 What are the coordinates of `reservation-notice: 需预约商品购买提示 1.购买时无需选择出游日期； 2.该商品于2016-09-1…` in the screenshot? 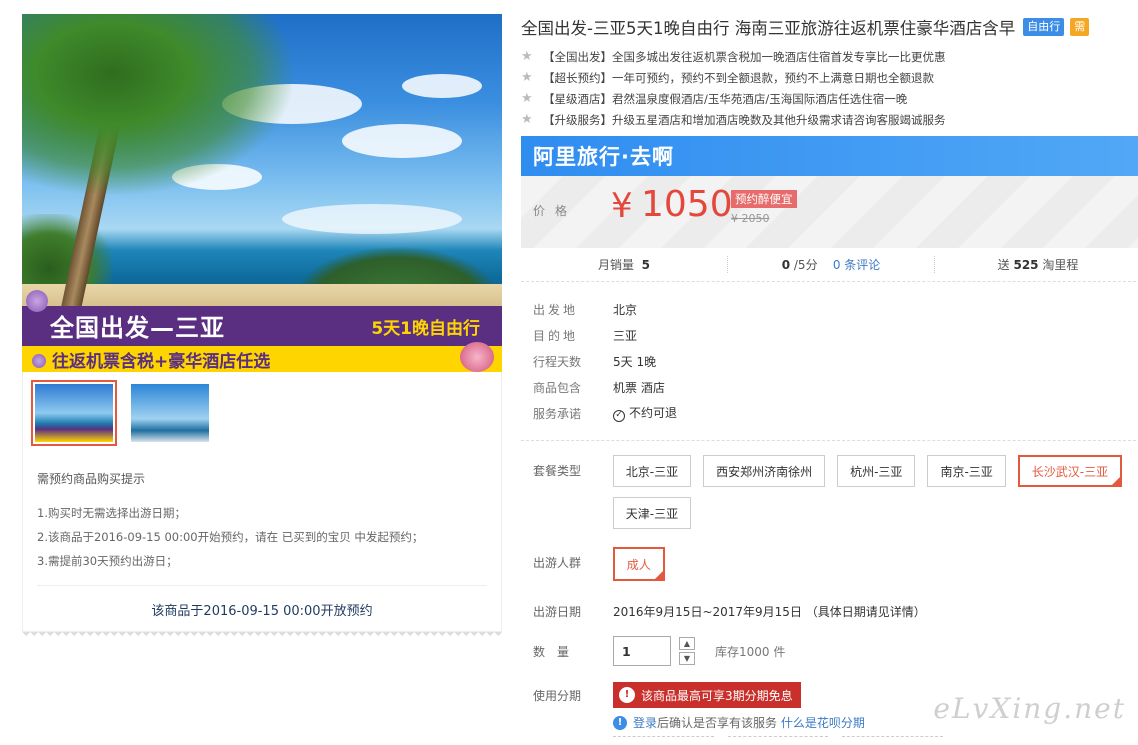 It's located at (262, 543).